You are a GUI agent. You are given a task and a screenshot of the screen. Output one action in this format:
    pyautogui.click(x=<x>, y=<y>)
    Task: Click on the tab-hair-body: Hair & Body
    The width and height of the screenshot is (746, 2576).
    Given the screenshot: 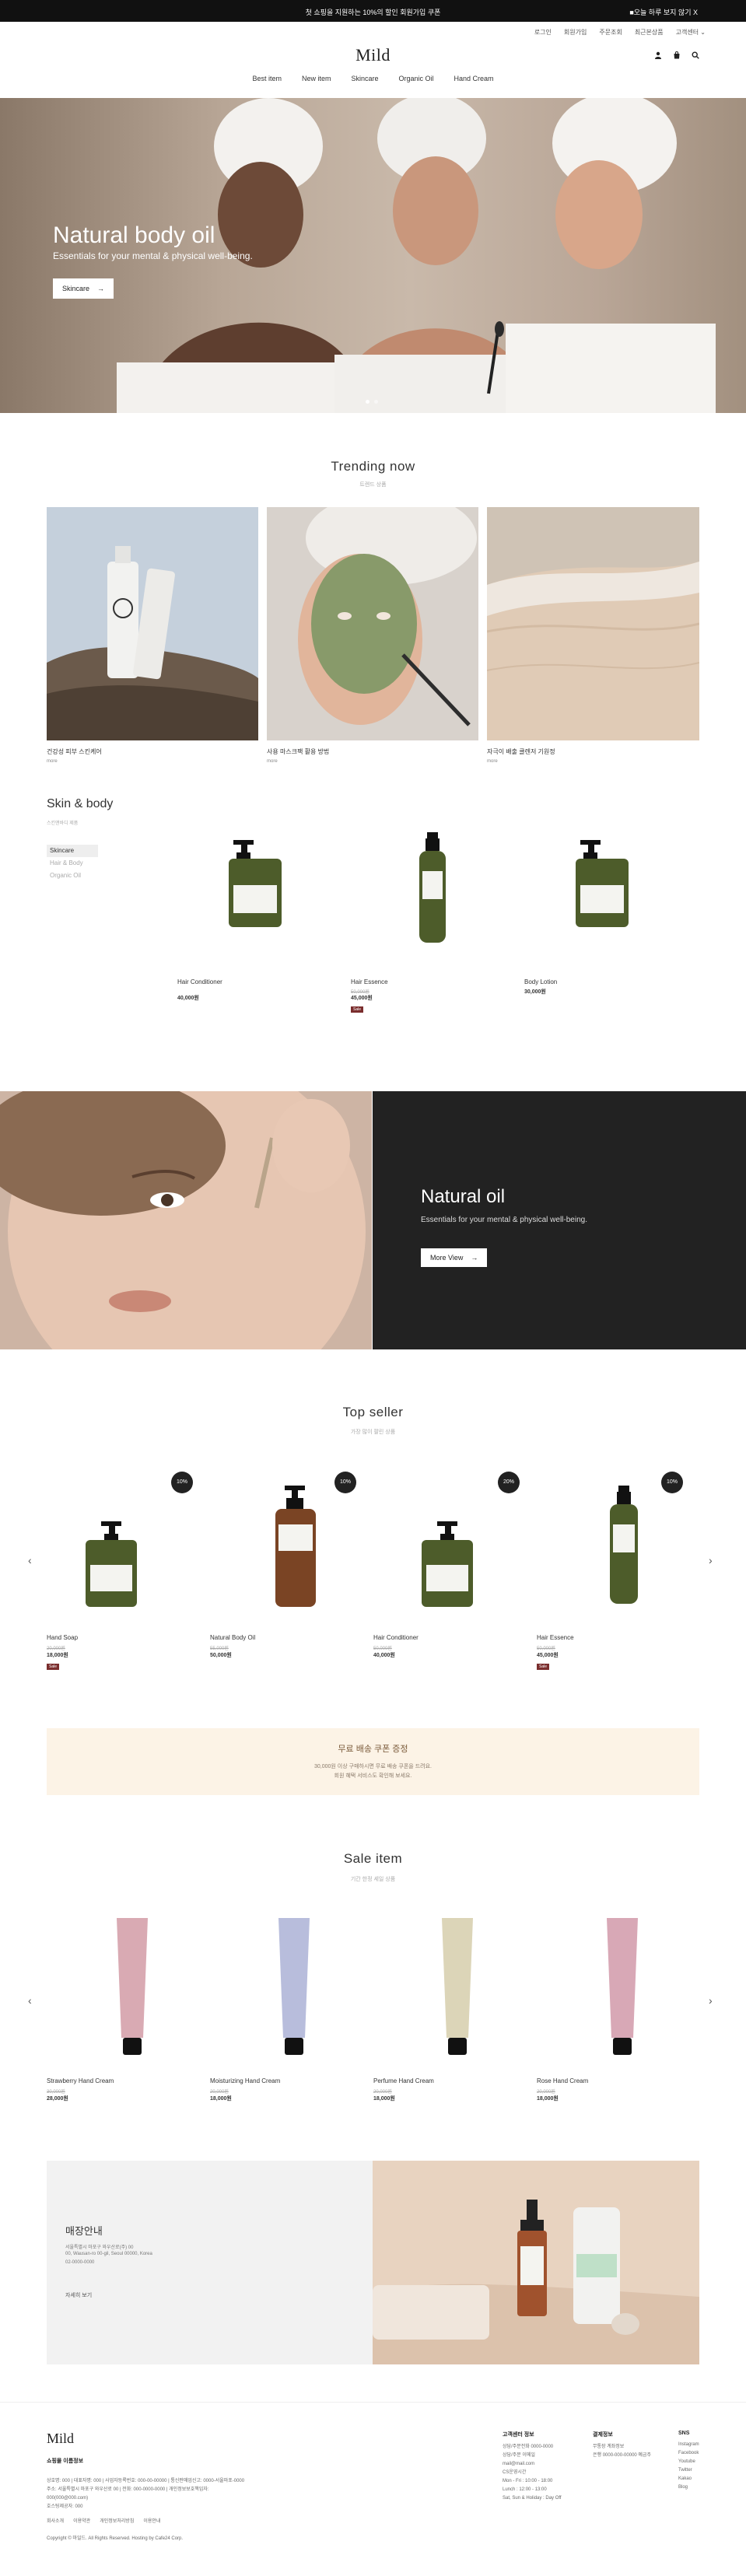 What is the action you would take?
    pyautogui.click(x=73, y=864)
    